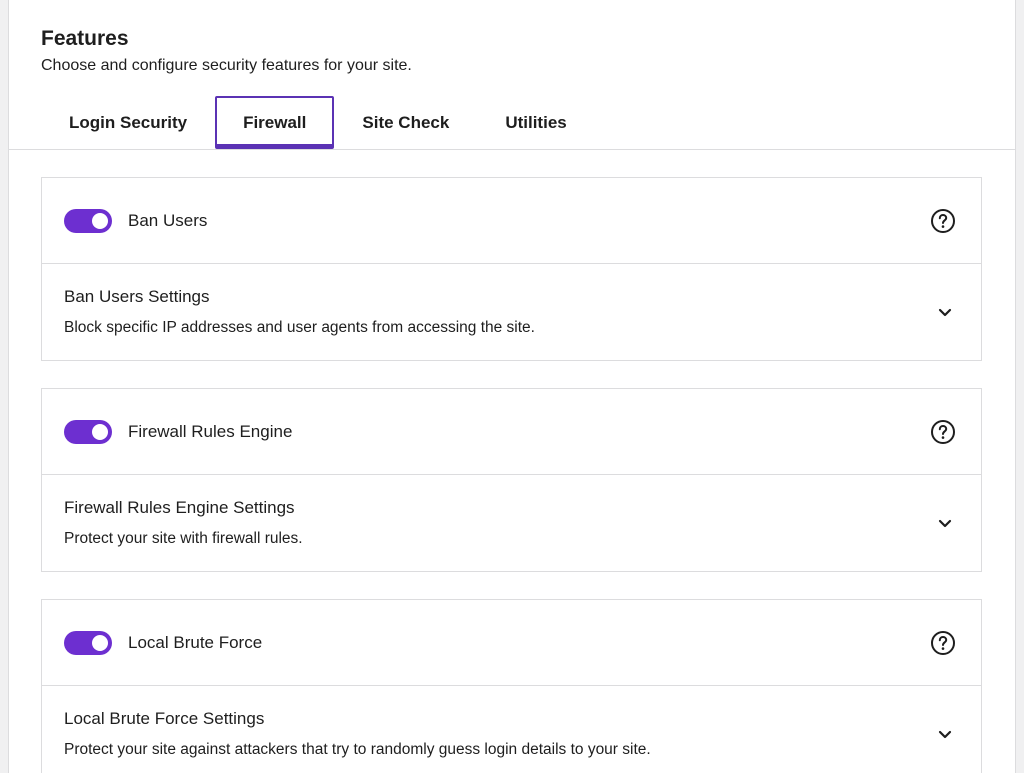  What do you see at coordinates (179, 507) in the screenshot?
I see `settings-title: Firewall Rules Engine Settings` at bounding box center [179, 507].